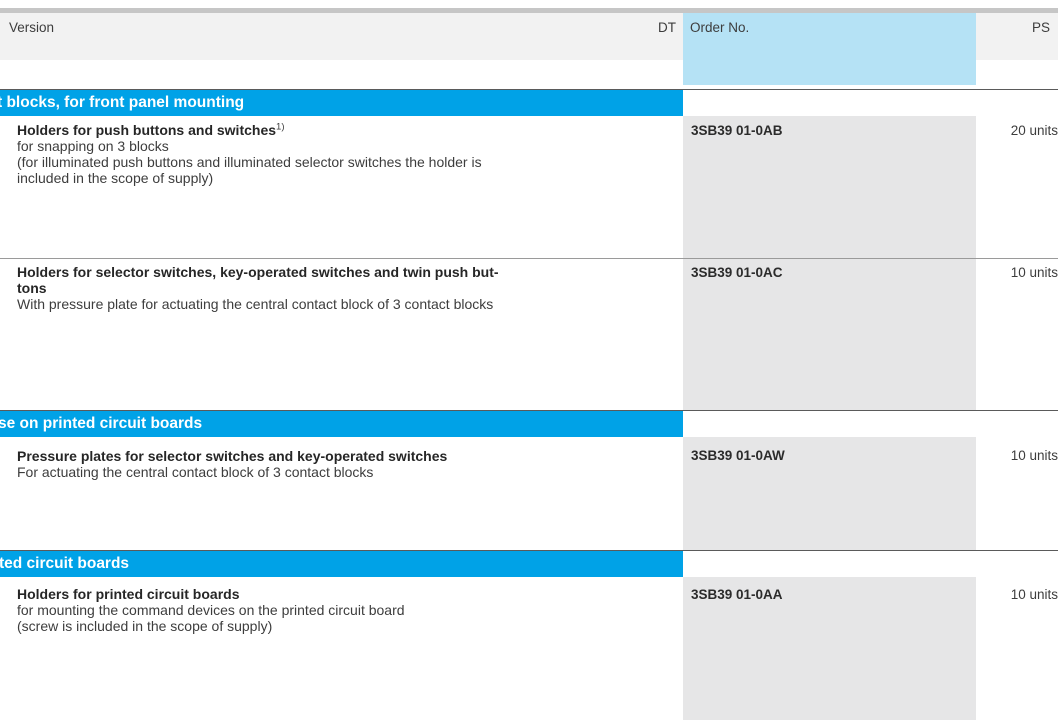 The image size is (1058, 722). What do you see at coordinates (122, 102) in the screenshot?
I see `section-title-front-panel: t blocks, for front panel mounting` at bounding box center [122, 102].